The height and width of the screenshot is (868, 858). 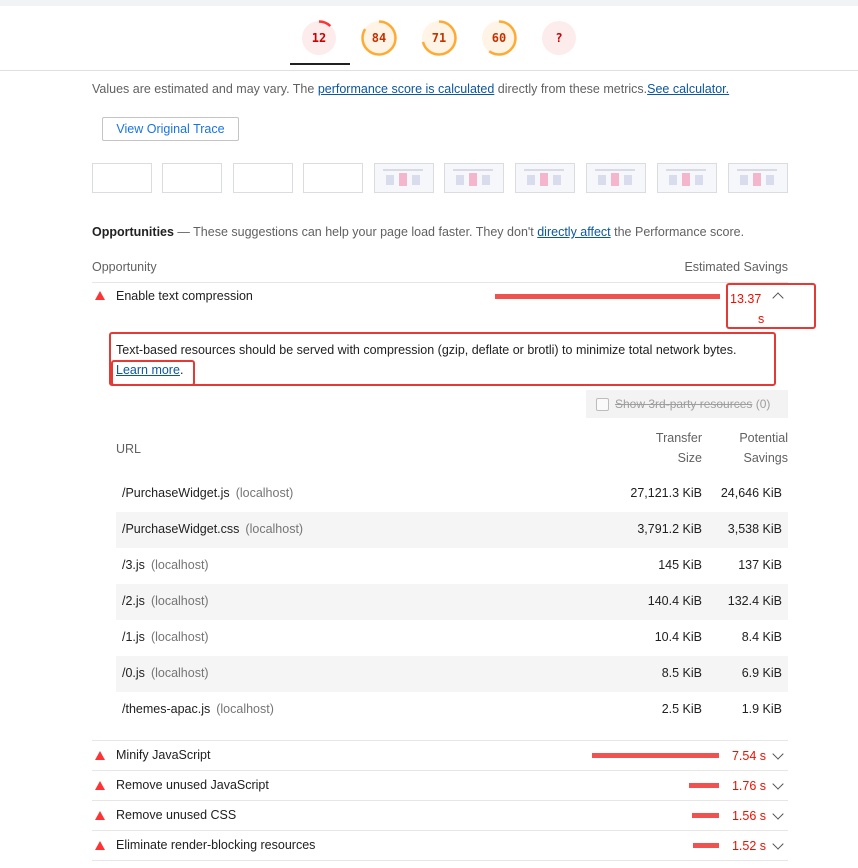 I want to click on savings-bar, so click(x=607, y=296).